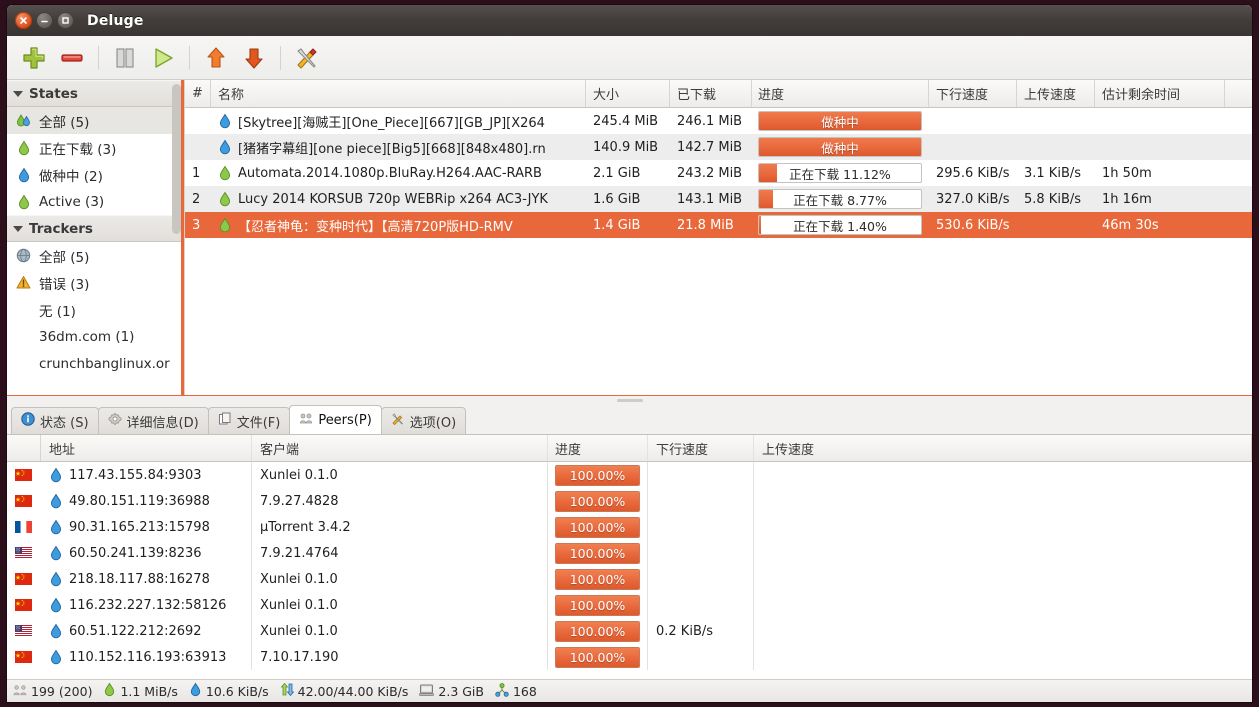 The image size is (1259, 707). Describe the element at coordinates (146, 448) in the screenshot. I see `column-header-address: 地址` at that location.